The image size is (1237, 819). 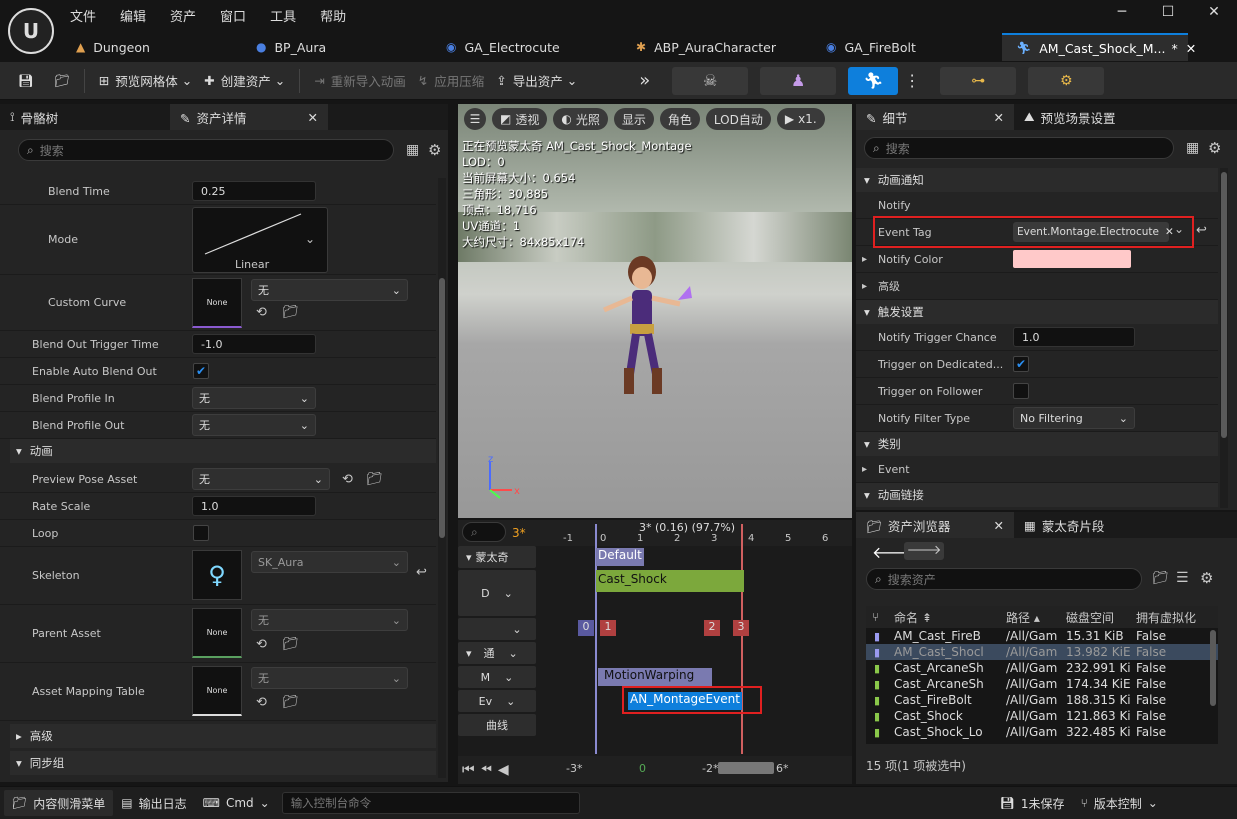 What do you see at coordinates (536, 81) in the screenshot?
I see `export-asset-button: ⇪ 导出资产 ⌄` at bounding box center [536, 81].